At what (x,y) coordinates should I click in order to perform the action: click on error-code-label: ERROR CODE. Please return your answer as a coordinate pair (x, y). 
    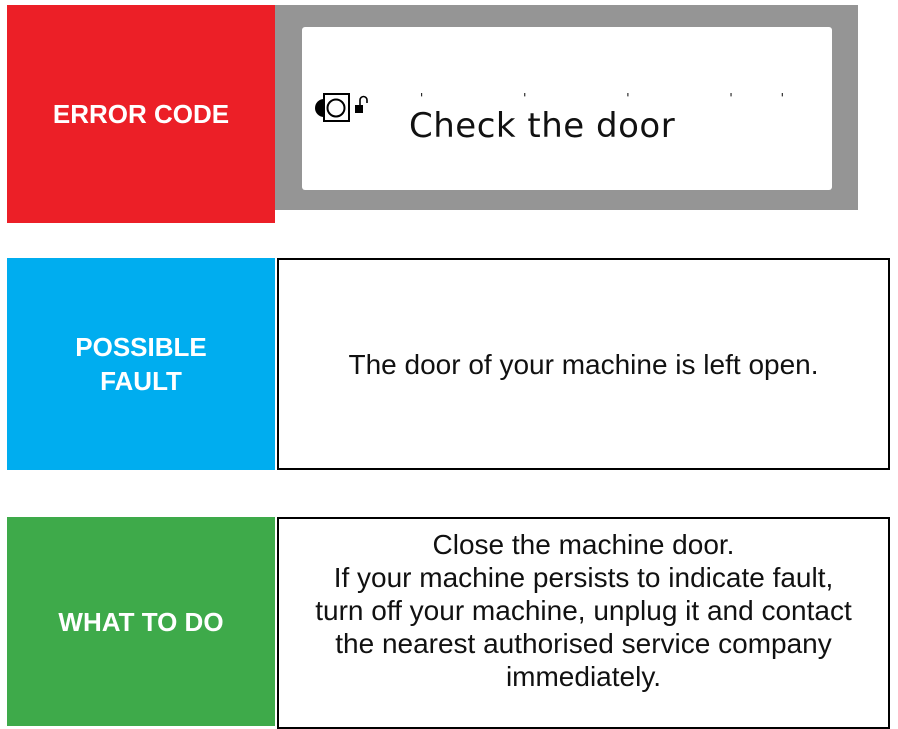
    Looking at the image, I should click on (141, 114).